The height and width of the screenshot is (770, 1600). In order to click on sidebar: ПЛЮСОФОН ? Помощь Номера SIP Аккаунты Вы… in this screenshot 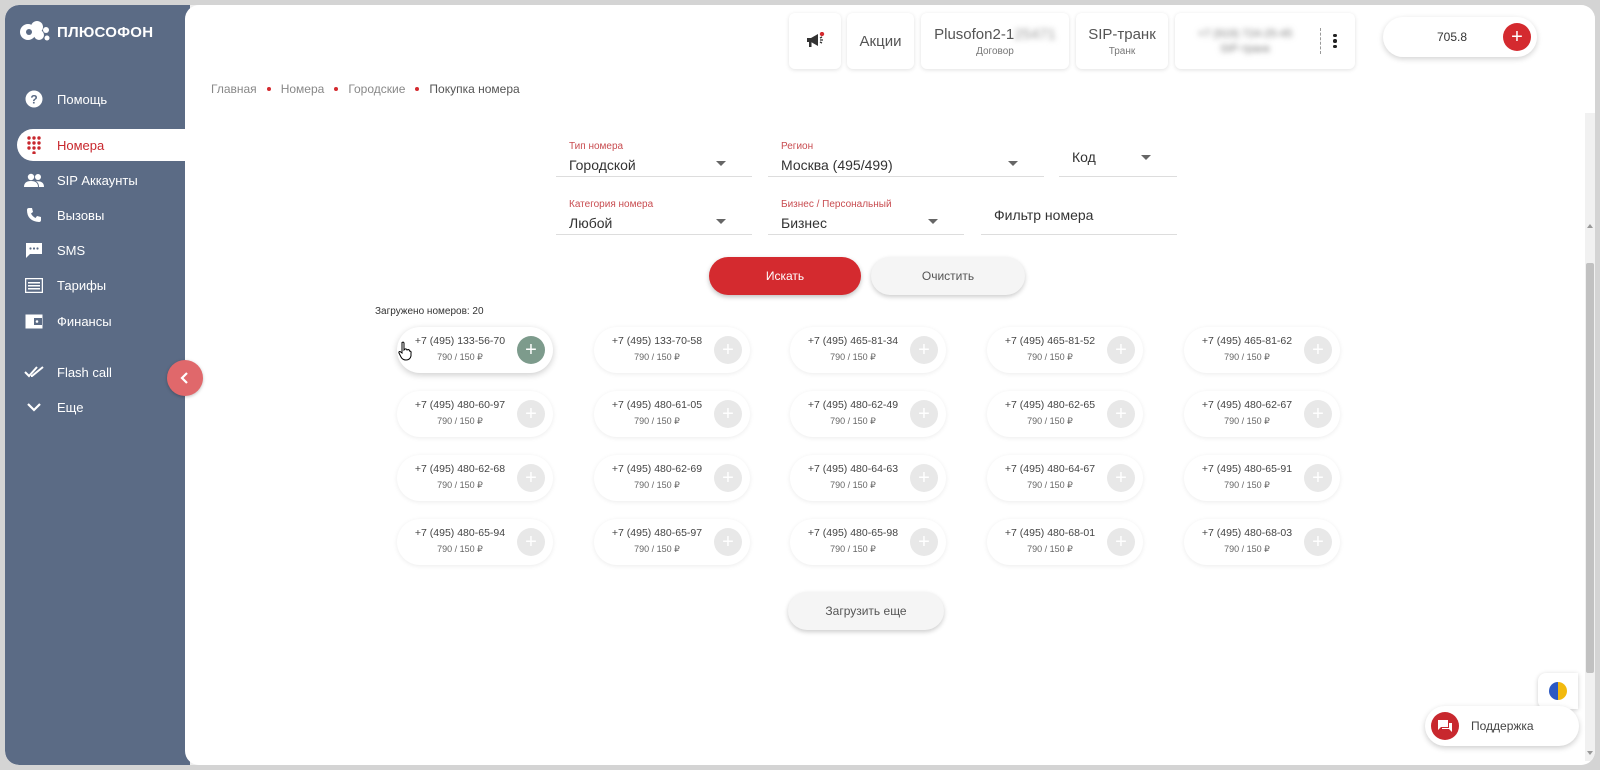, I will do `click(97, 385)`.